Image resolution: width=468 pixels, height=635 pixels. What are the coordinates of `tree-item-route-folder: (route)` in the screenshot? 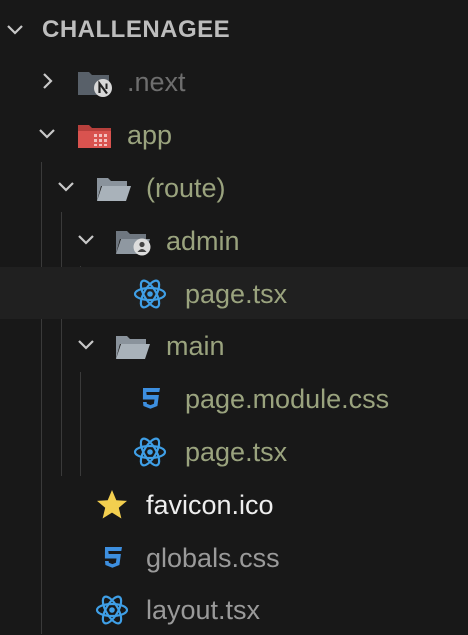 It's located at (234, 187).